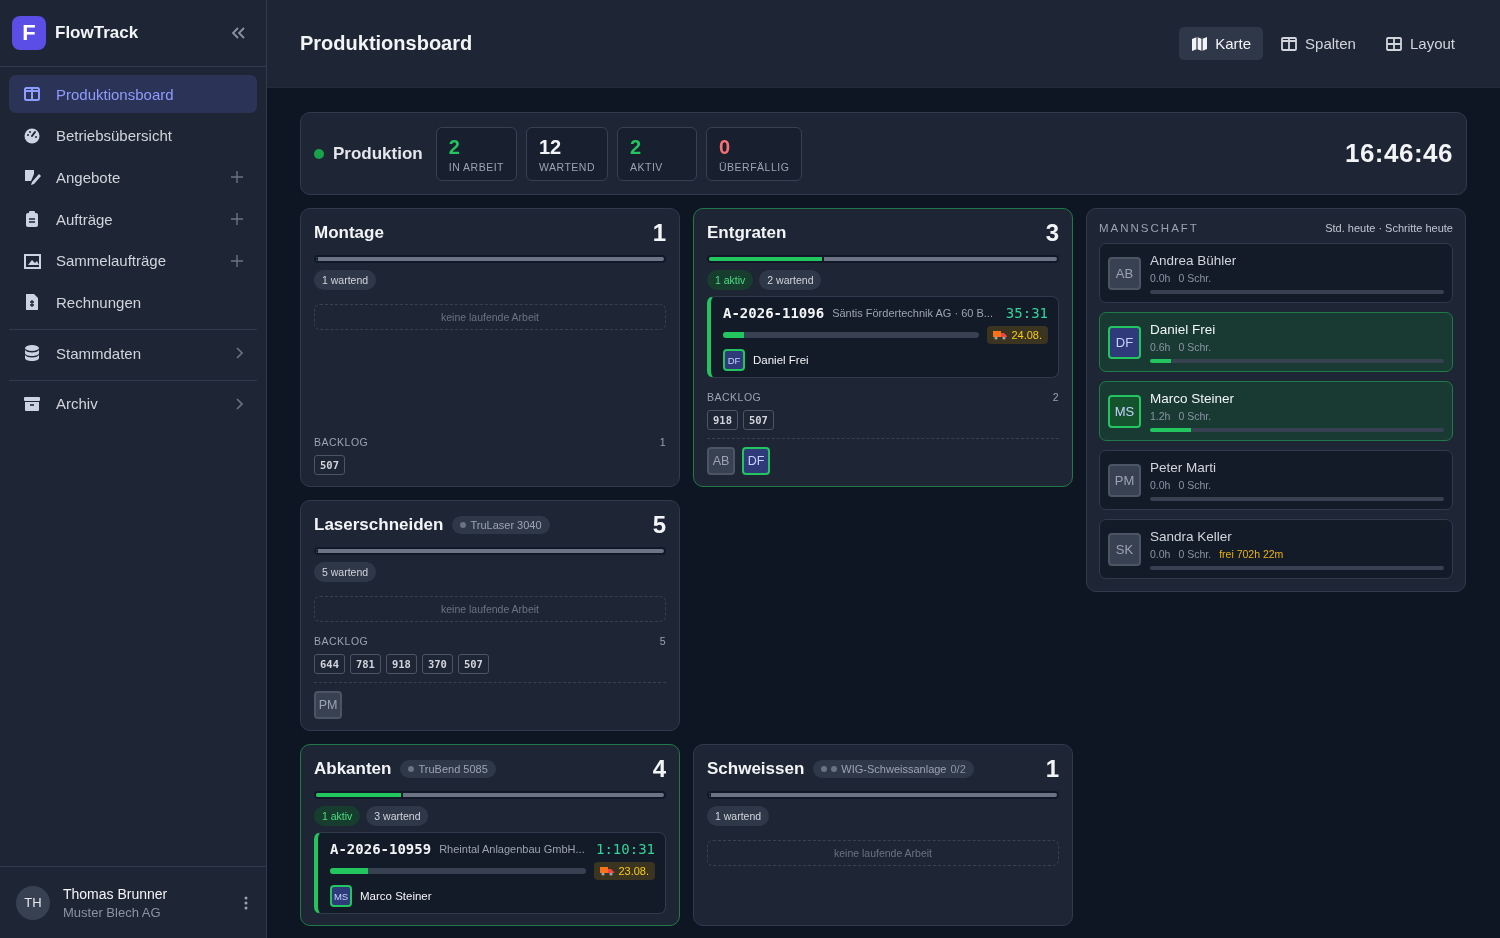 Image resolution: width=1500 pixels, height=938 pixels. I want to click on document-pen-icon, so click(32, 177).